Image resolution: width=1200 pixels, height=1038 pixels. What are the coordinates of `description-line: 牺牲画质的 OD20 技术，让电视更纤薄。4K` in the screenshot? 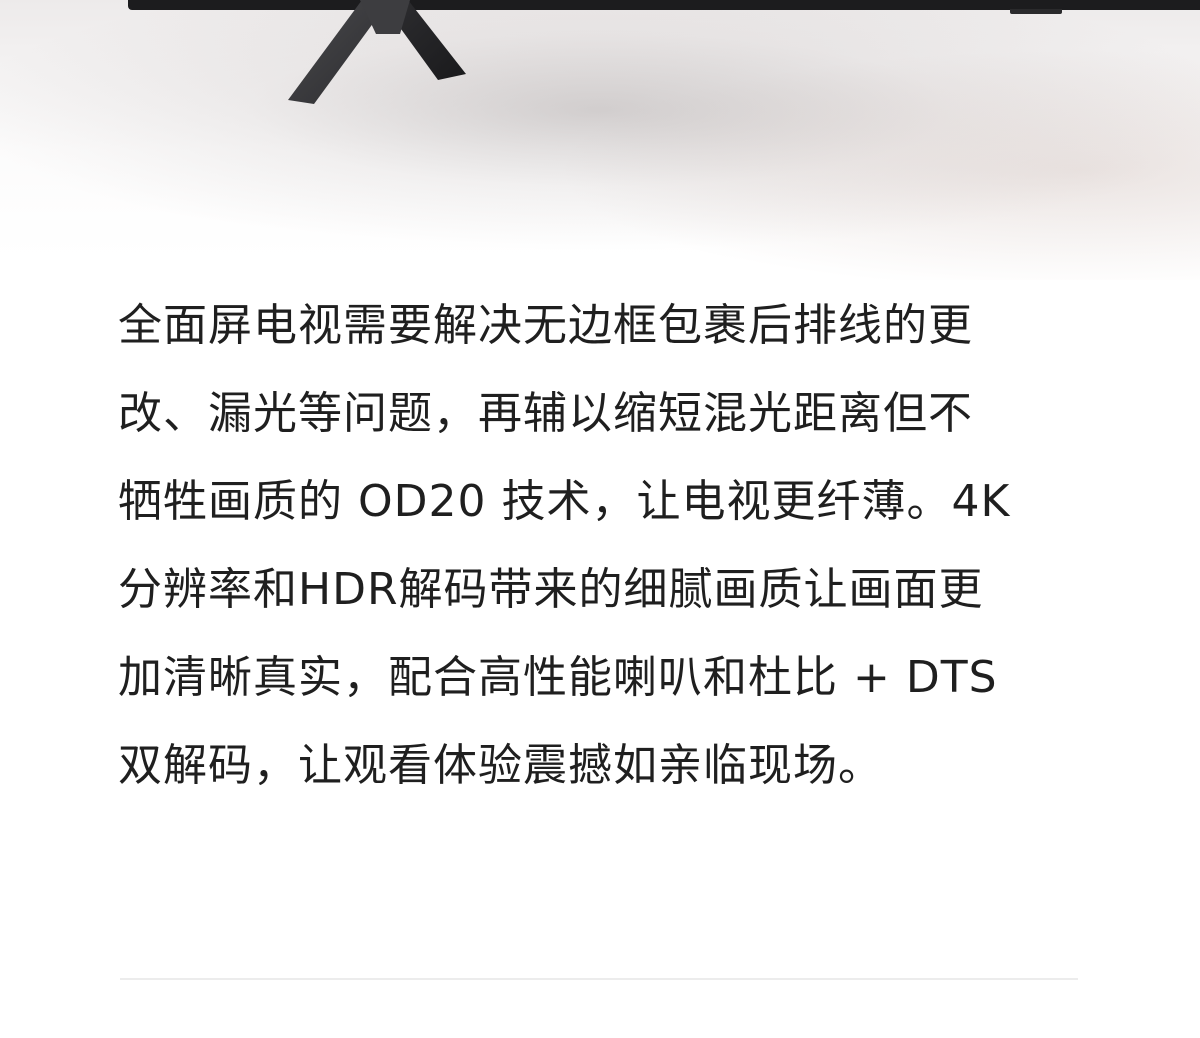 It's located at (564, 501).